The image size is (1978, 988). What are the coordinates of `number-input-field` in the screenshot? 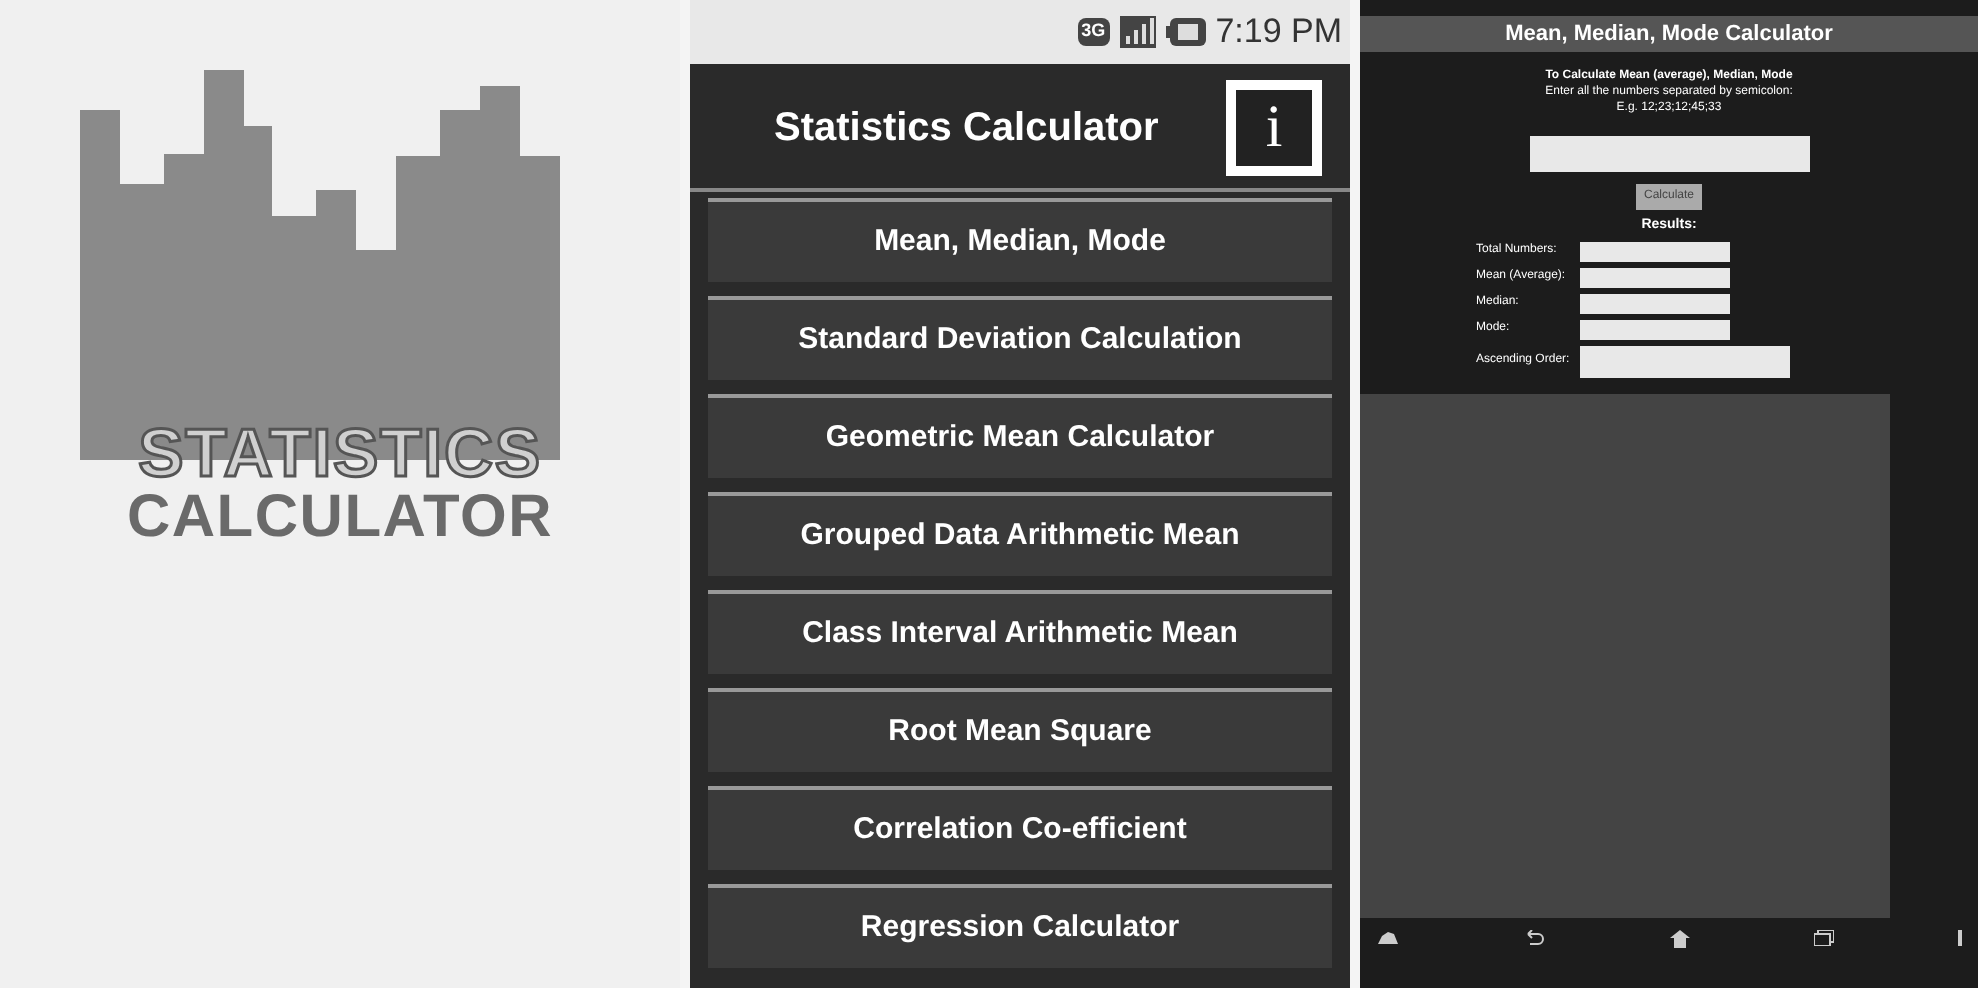 It's located at (1669, 154).